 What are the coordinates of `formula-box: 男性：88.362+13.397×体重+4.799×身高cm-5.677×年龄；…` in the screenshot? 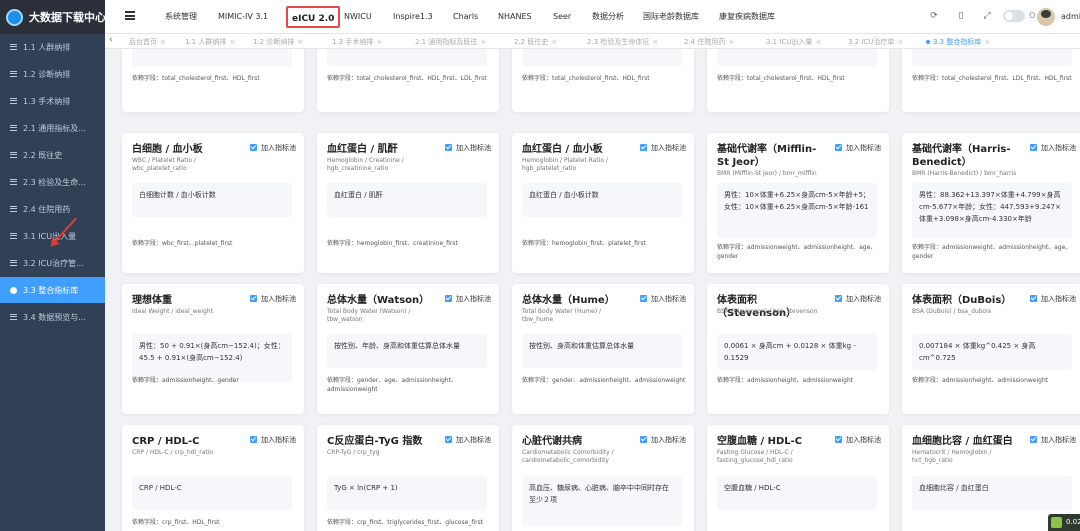 It's located at (992, 210).